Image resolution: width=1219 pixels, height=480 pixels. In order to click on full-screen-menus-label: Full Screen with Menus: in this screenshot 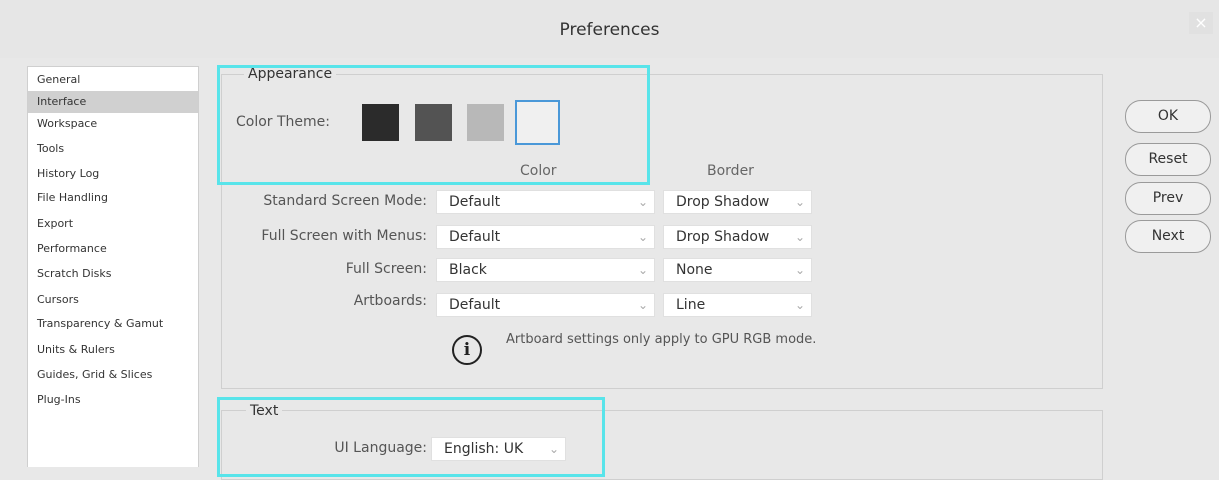, I will do `click(344, 236)`.